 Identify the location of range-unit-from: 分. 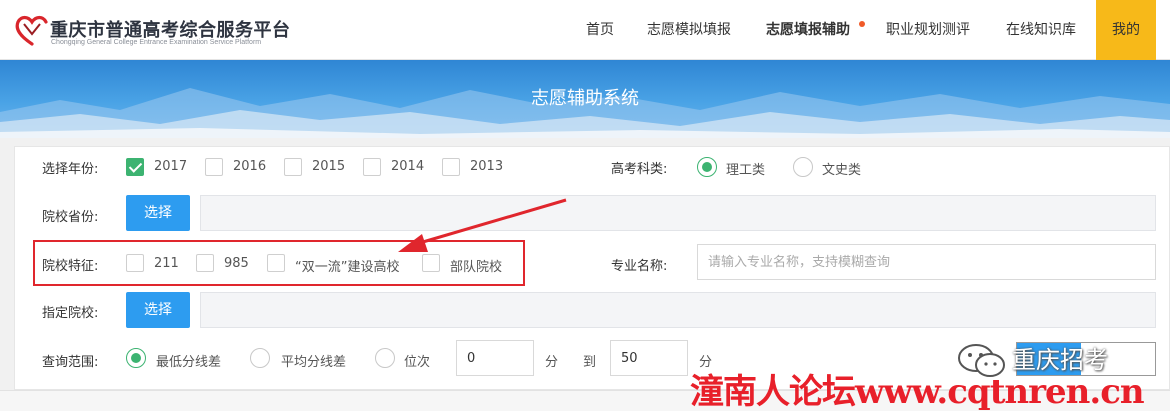
(552, 362).